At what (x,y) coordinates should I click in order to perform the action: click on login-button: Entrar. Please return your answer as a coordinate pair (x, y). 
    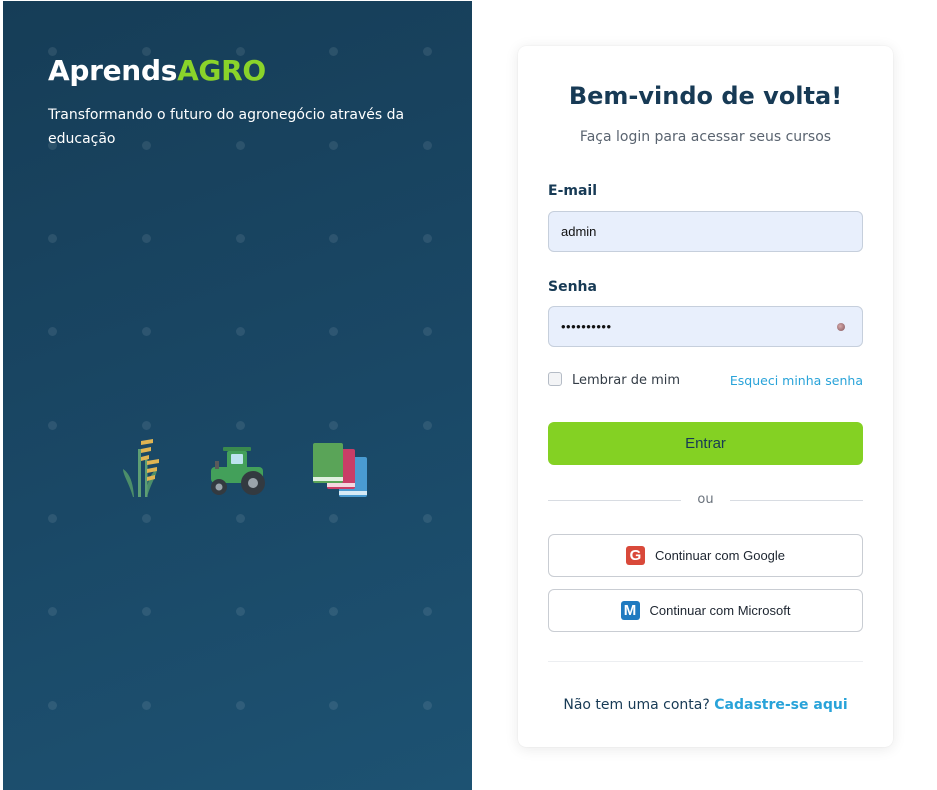
    Looking at the image, I should click on (705, 443).